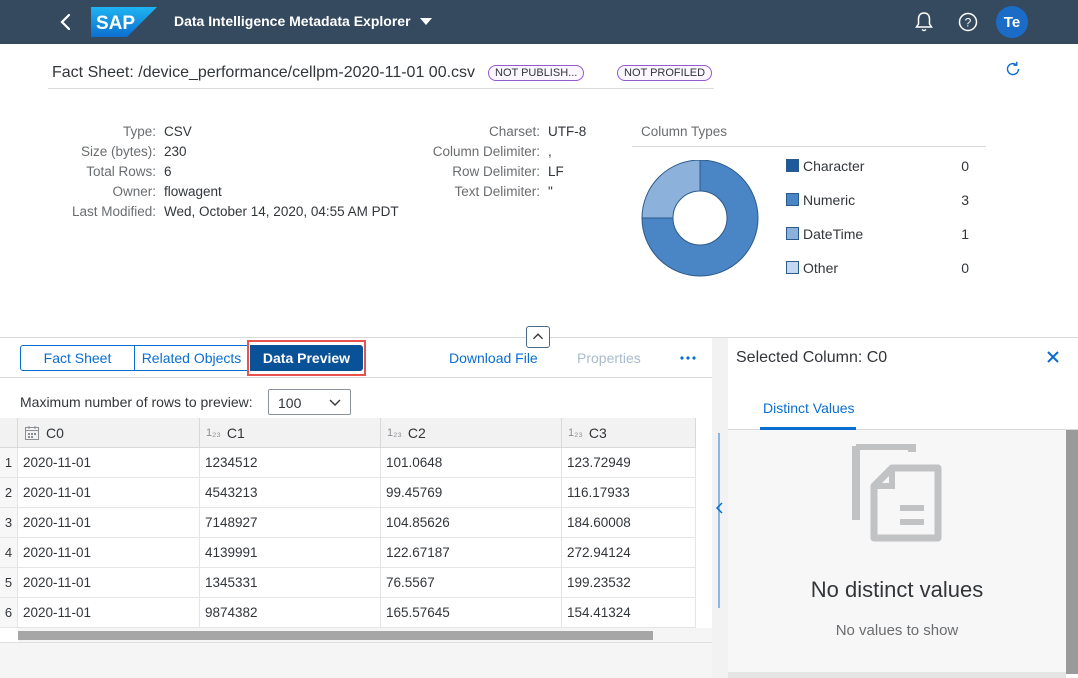  Describe the element at coordinates (812, 357) in the screenshot. I see `side-panel-title: Selected Column: C0` at that location.